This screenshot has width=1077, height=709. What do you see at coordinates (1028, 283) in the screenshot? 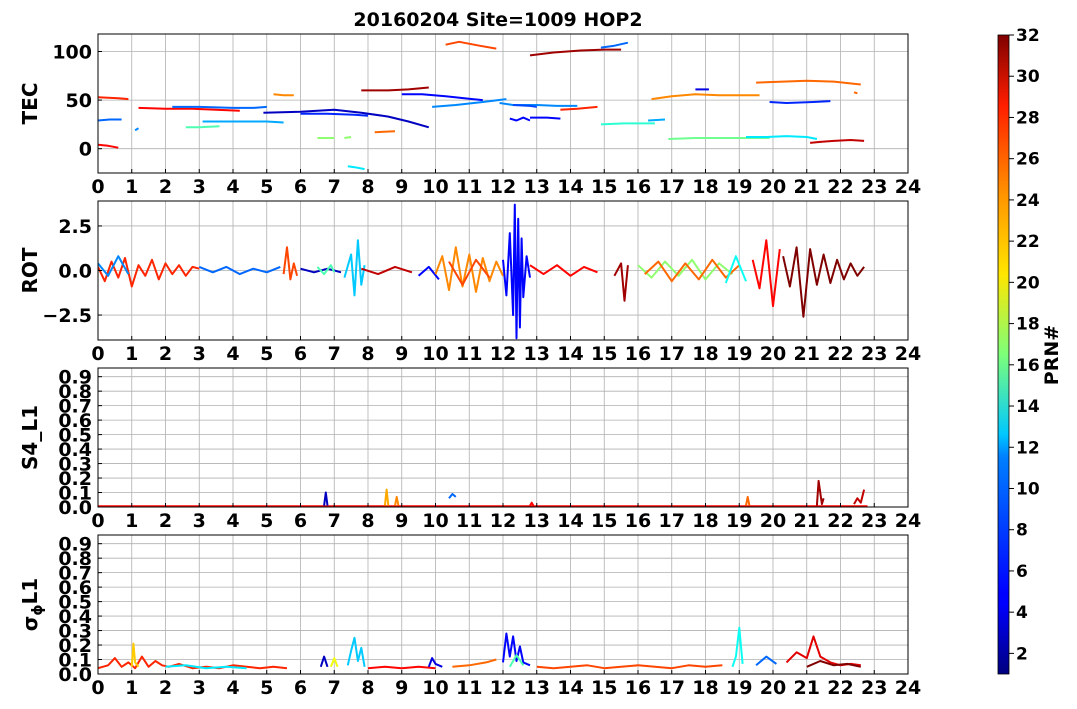
I see `colorbar-tick-label: 20` at bounding box center [1028, 283].